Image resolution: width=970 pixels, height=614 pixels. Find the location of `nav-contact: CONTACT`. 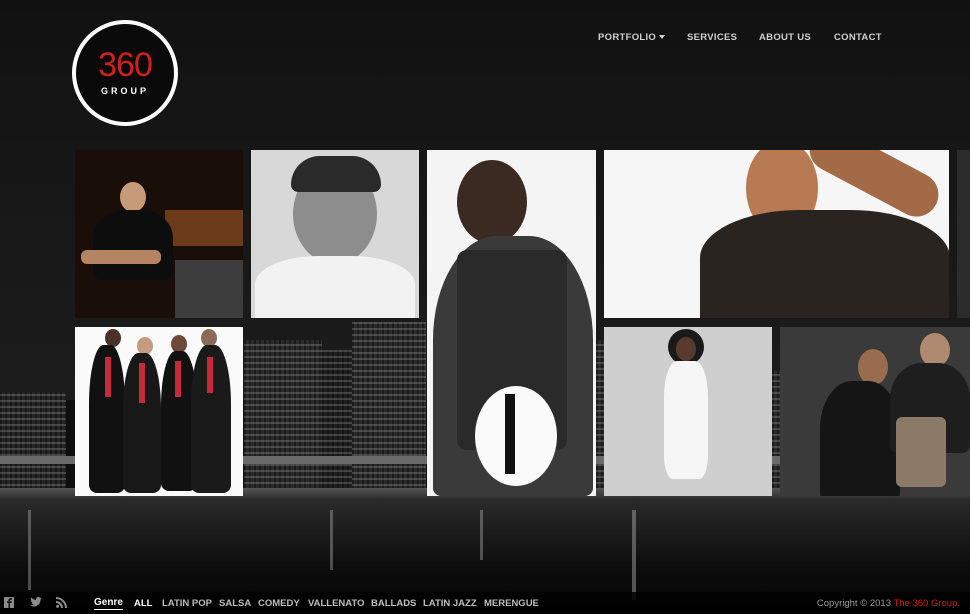

nav-contact: CONTACT is located at coordinates (858, 37).